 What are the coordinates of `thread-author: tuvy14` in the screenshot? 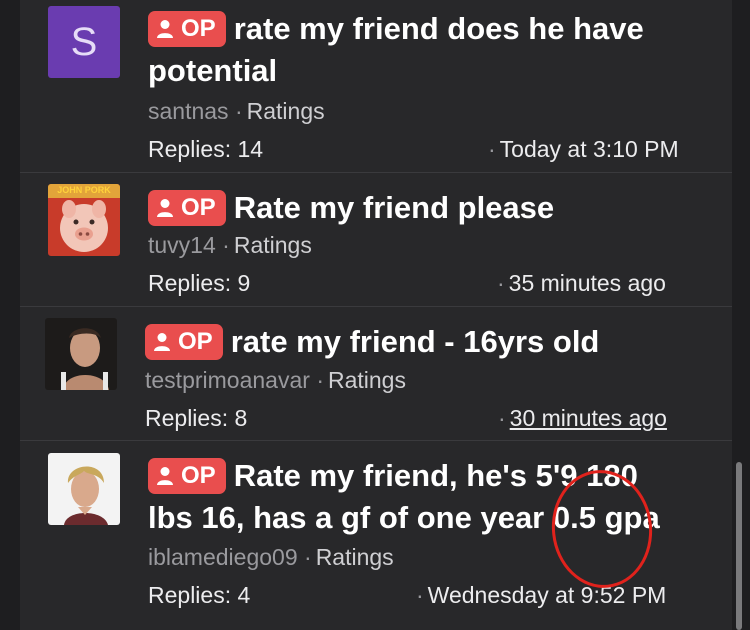 It's located at (182, 245).